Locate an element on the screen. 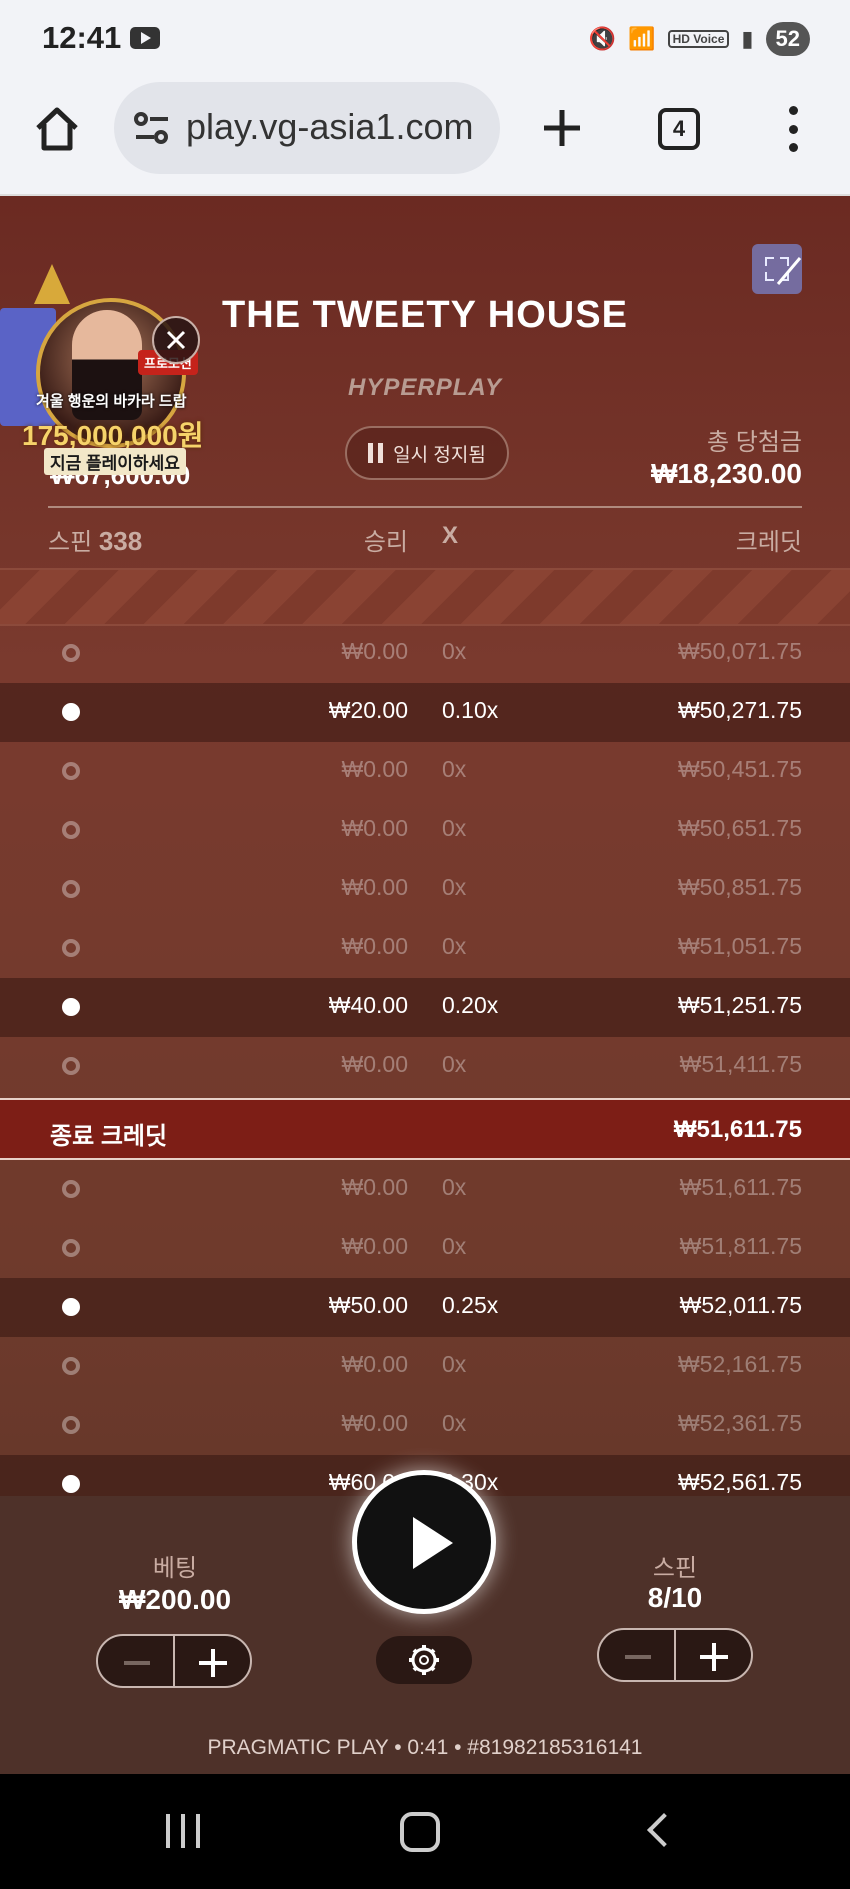 The height and width of the screenshot is (1889, 850). x-header: X is located at coordinates (450, 535).